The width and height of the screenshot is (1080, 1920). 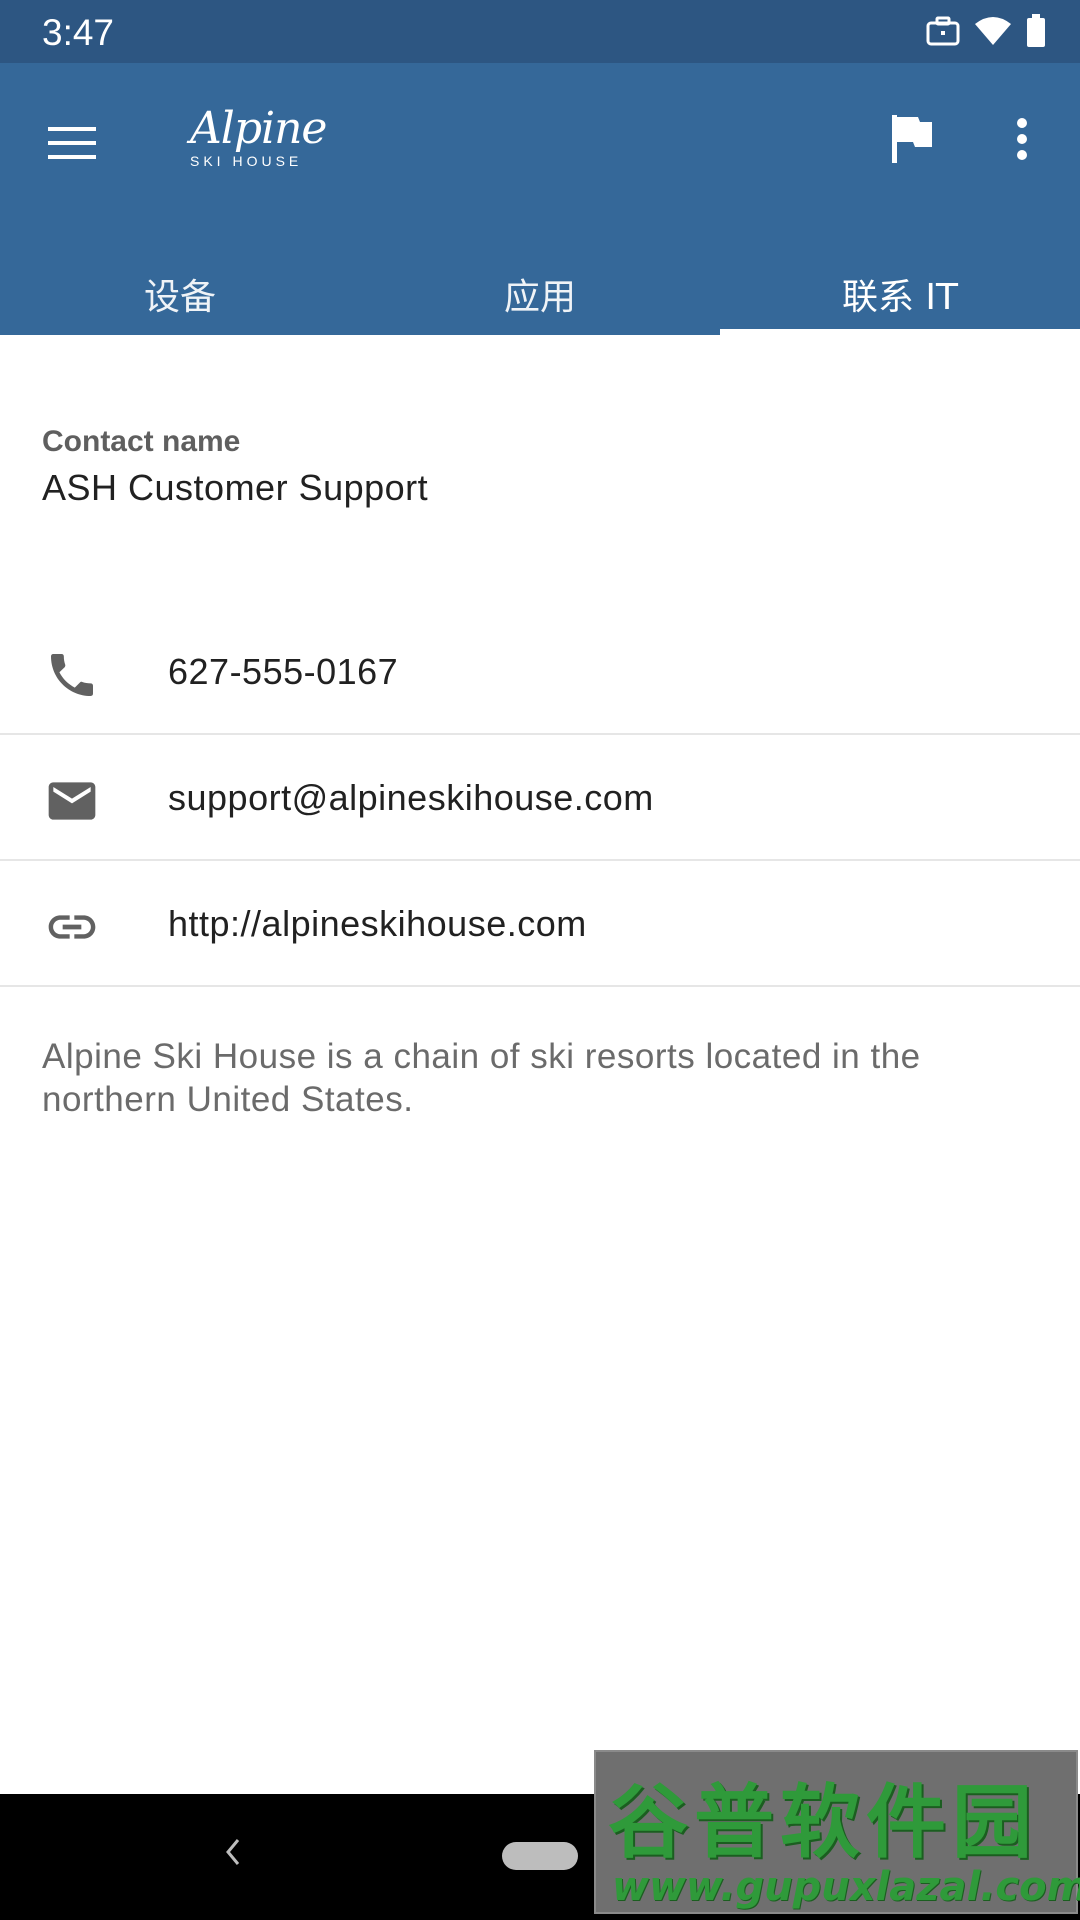 I want to click on status-time: 3:47, so click(x=78, y=32).